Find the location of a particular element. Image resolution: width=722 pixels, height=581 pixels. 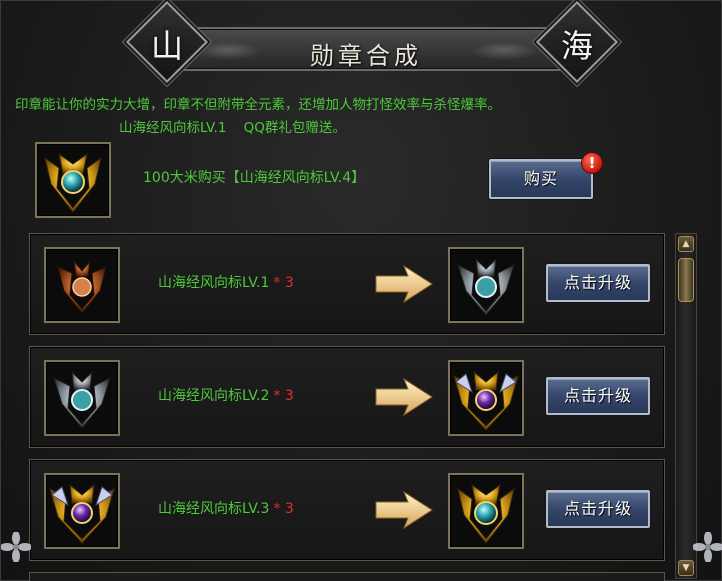

upgrade-item-label: 山海经风向标LV.1 * 3 is located at coordinates (226, 282).